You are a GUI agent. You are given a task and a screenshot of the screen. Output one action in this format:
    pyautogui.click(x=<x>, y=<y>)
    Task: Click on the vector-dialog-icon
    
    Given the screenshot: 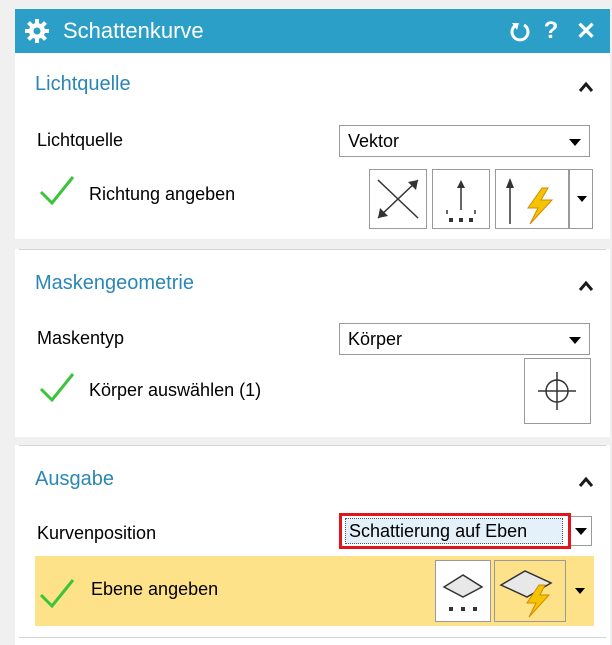 What is the action you would take?
    pyautogui.click(x=461, y=201)
    